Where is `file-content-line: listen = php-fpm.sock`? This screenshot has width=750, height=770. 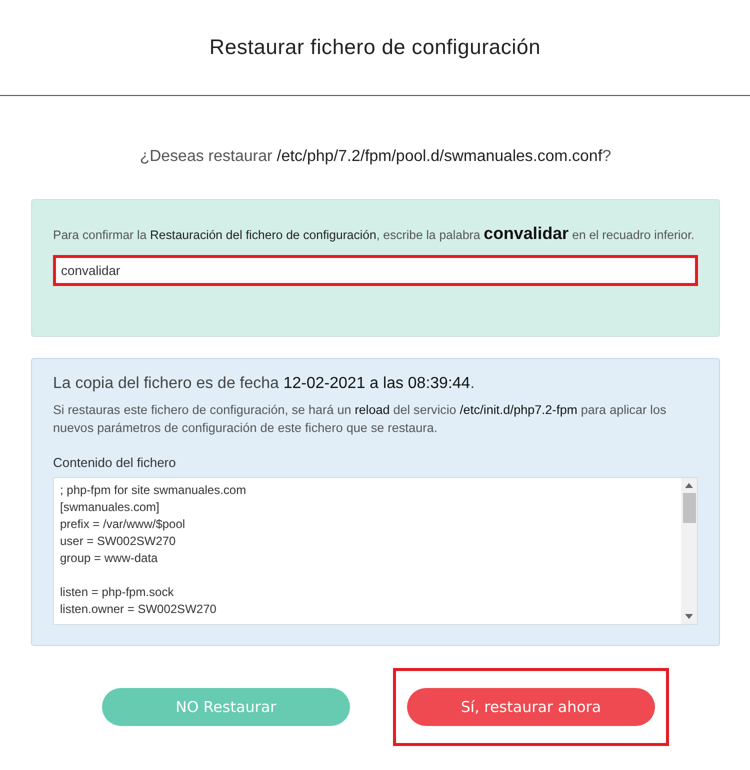
file-content-line: listen = php-fpm.sock is located at coordinates (117, 592).